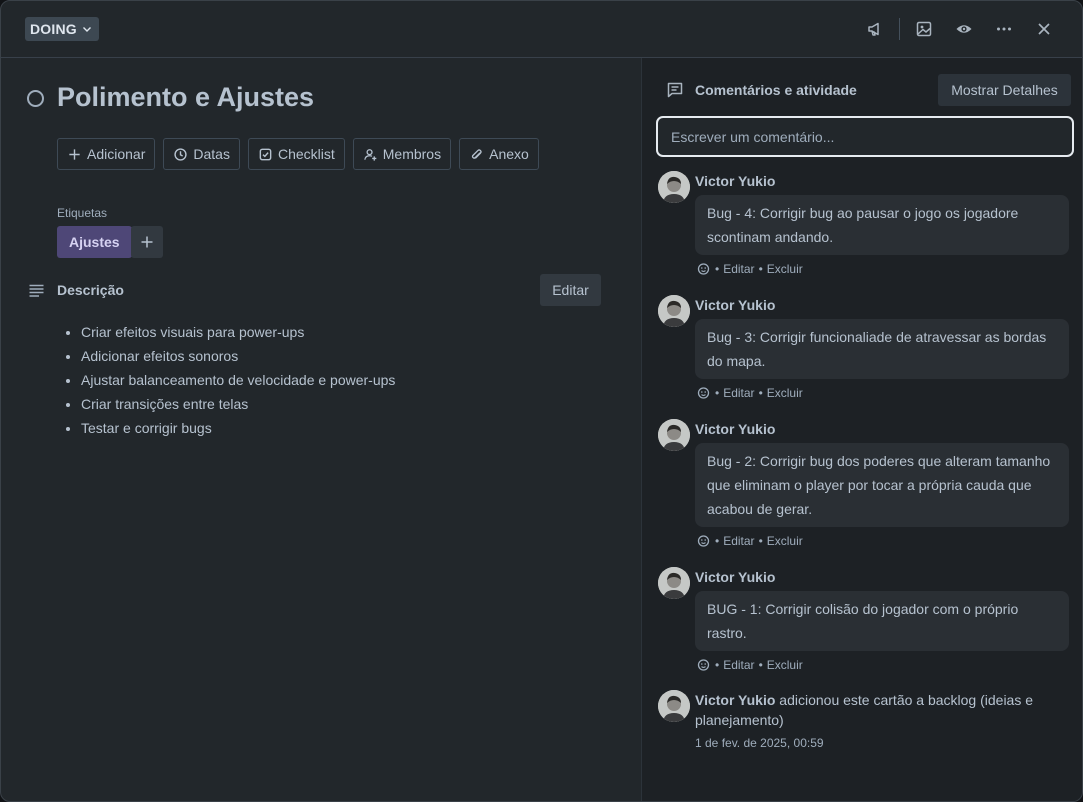 This screenshot has width=1083, height=802. Describe the element at coordinates (265, 154) in the screenshot. I see `checkbox-icon` at that location.